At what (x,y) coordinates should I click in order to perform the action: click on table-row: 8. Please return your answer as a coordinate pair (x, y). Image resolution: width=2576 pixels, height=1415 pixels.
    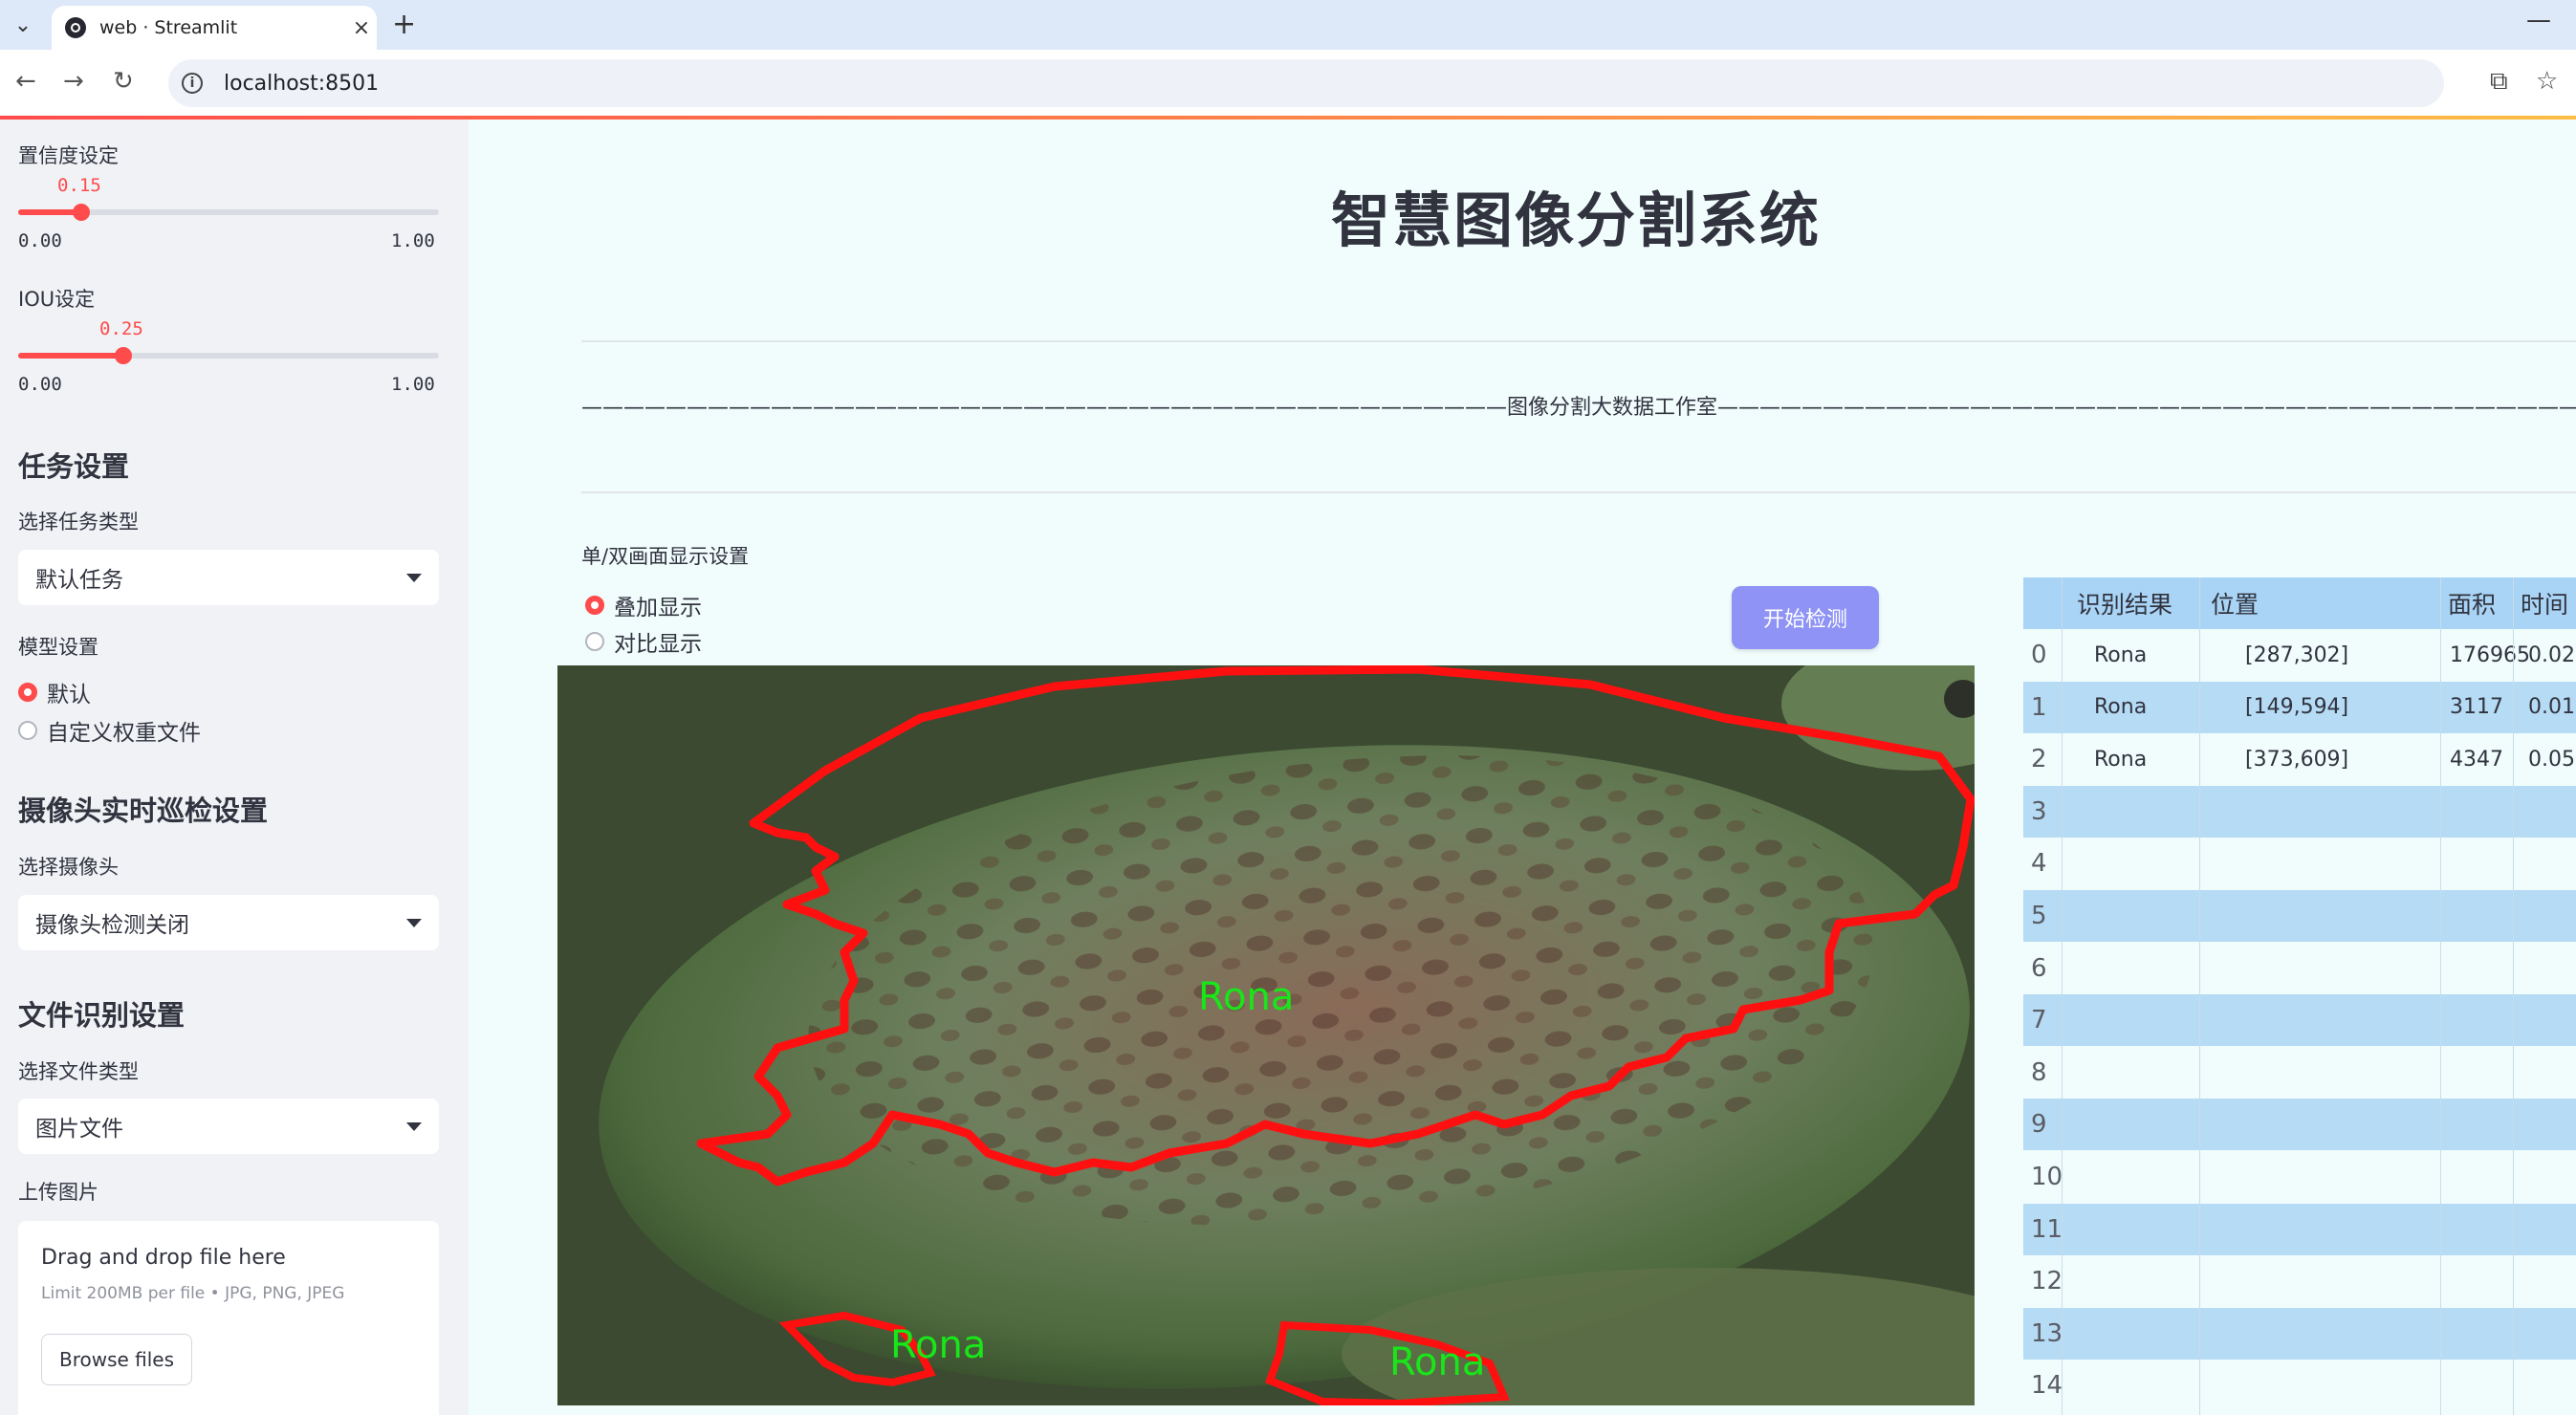
    Looking at the image, I should click on (2299, 1073).